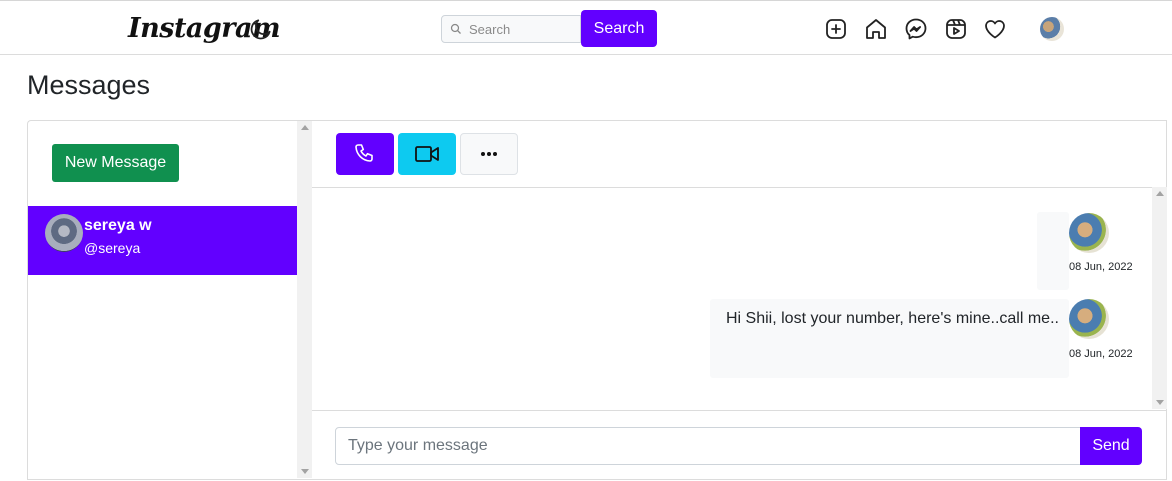 The width and height of the screenshot is (1172, 481). Describe the element at coordinates (163, 240) in the screenshot. I see `conversation-item: sereya w @sereya` at that location.